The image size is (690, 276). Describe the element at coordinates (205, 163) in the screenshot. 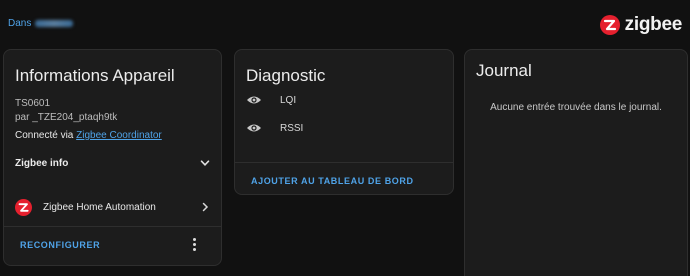

I see `chevron-down-icon` at that location.